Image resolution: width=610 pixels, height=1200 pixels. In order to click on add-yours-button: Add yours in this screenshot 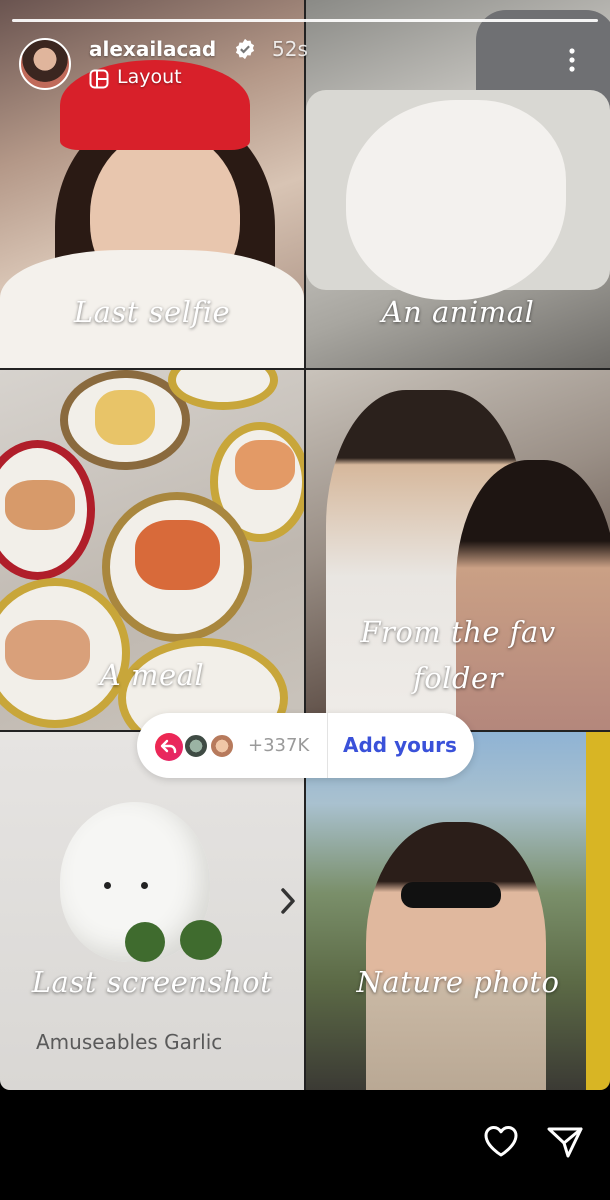, I will do `click(400, 745)`.